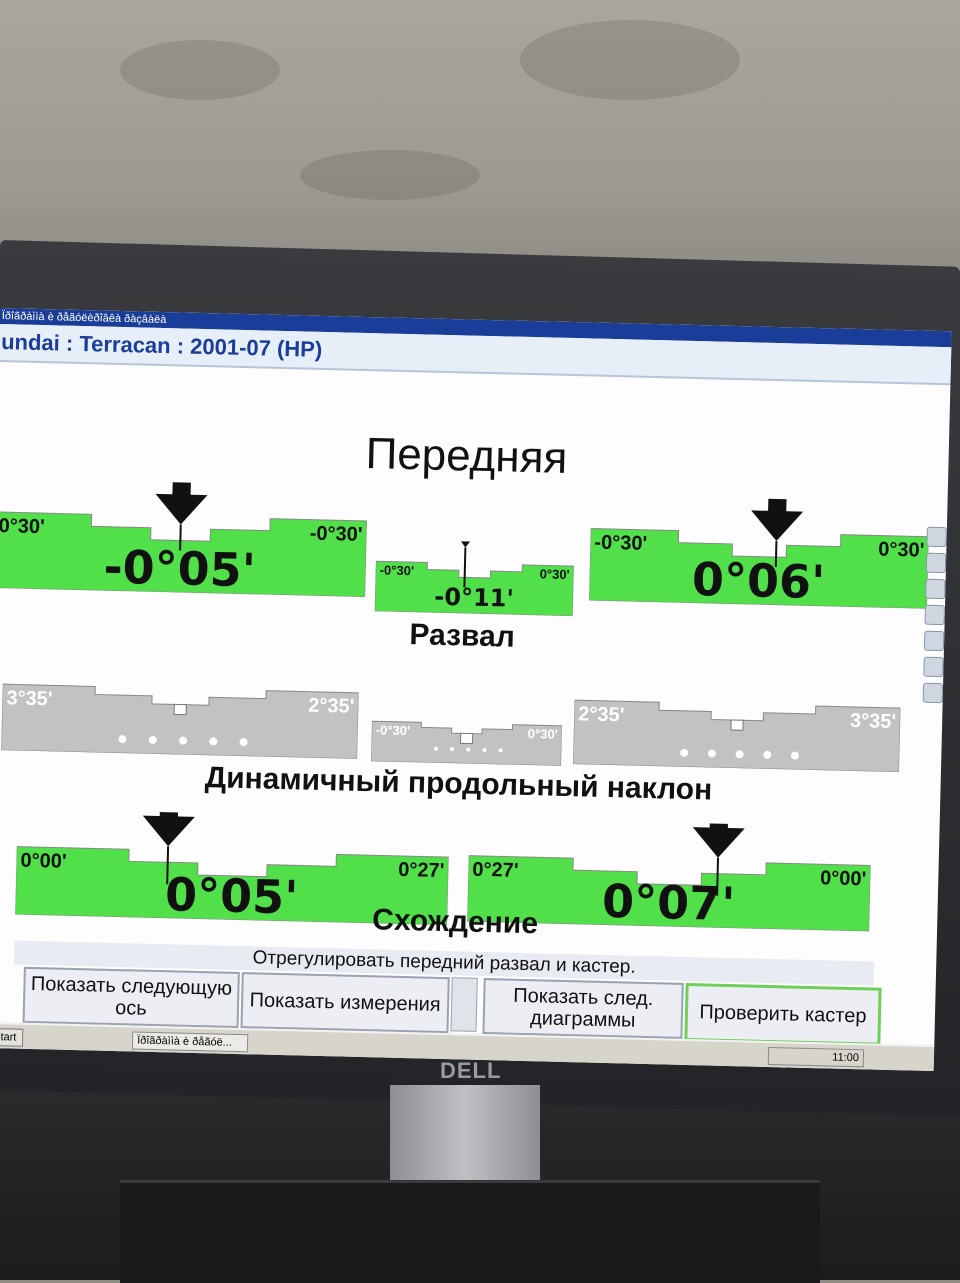 The width and height of the screenshot is (960, 1283). Describe the element at coordinates (495, 870) in the screenshot. I see `range-low-label: 0°27'` at that location.